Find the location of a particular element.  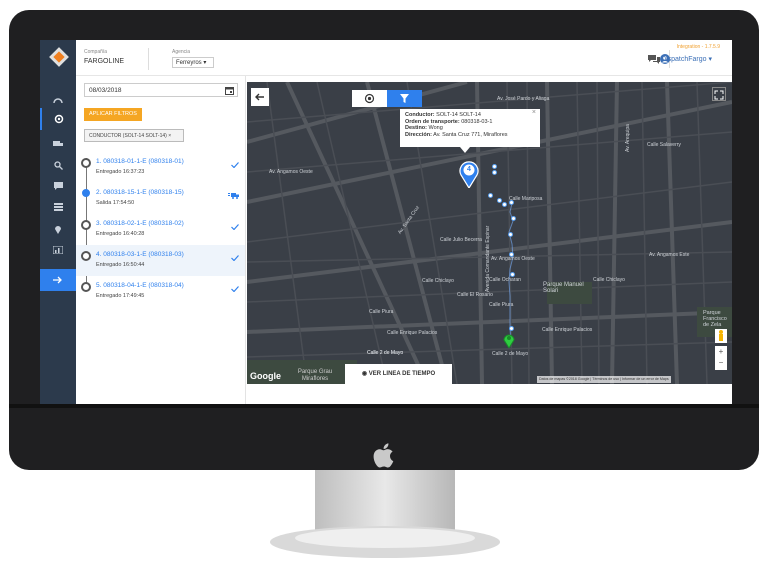

timeline-button-label: VER LINEA DE TIEMPO is located at coordinates (402, 374).